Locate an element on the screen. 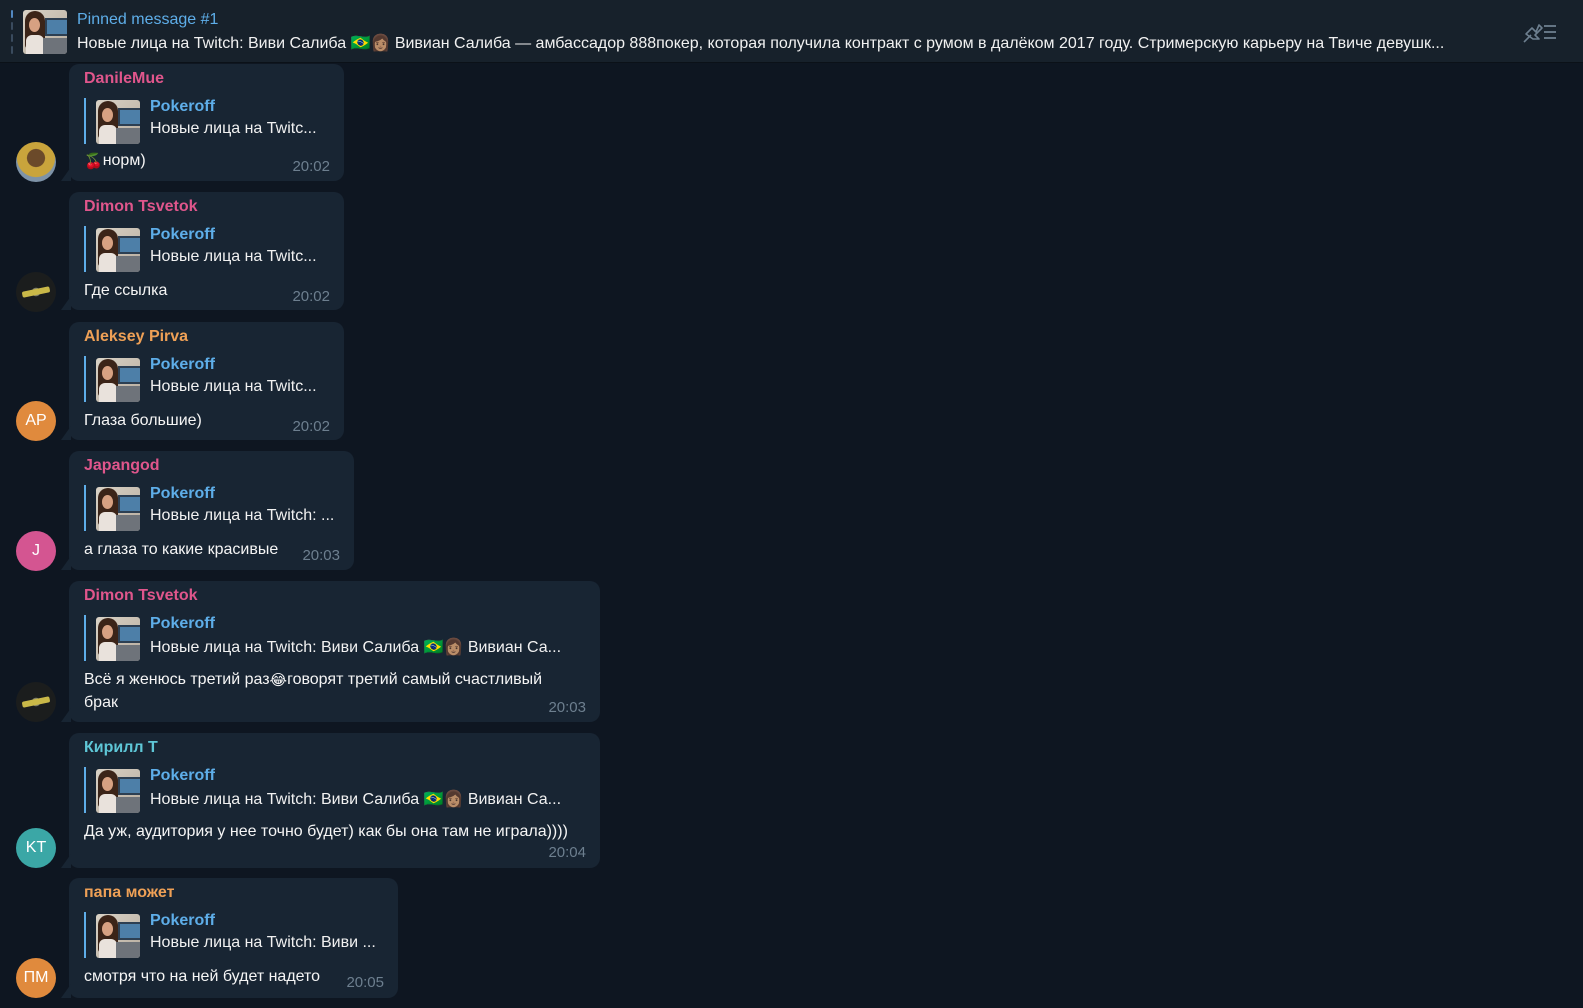  message-time: 20:04 is located at coordinates (567, 852).